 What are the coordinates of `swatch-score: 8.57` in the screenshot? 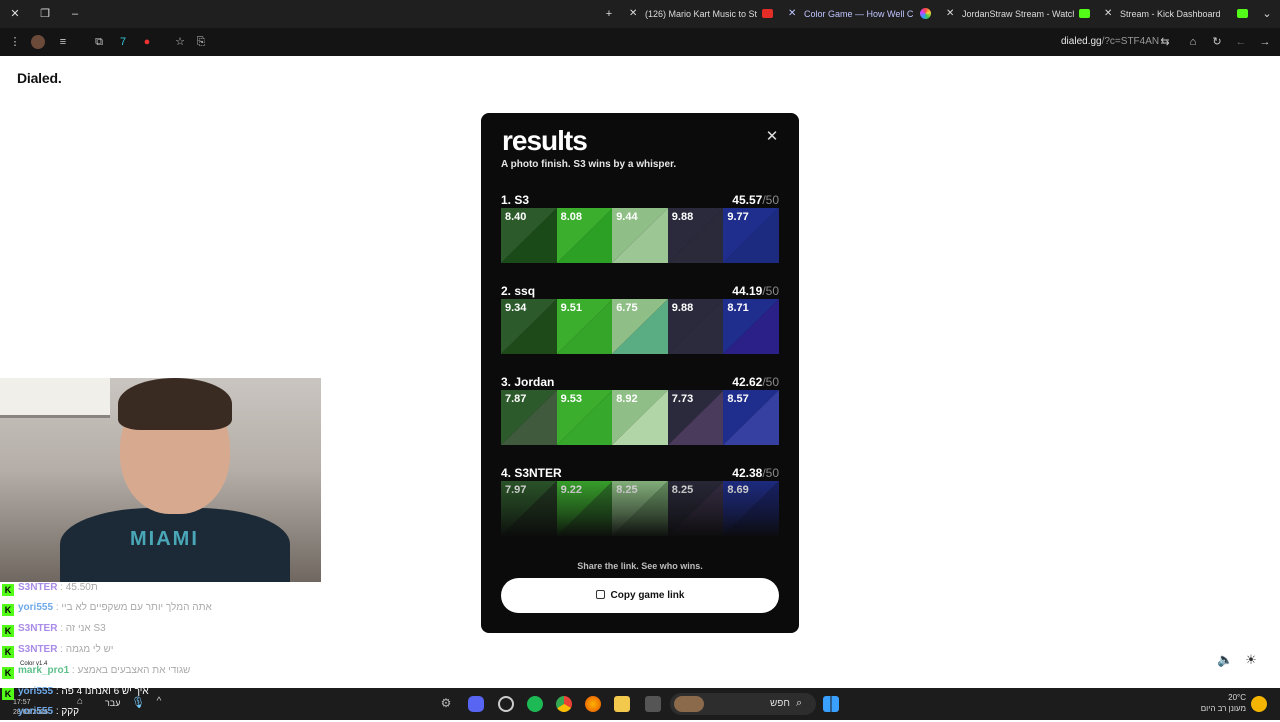 It's located at (738, 399).